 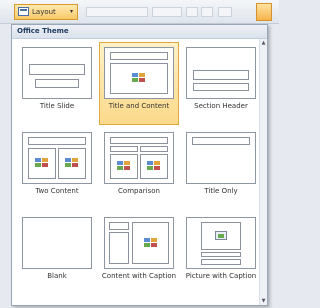 What do you see at coordinates (263, 301) in the screenshot?
I see `scroll-down-icon: ▼` at bounding box center [263, 301].